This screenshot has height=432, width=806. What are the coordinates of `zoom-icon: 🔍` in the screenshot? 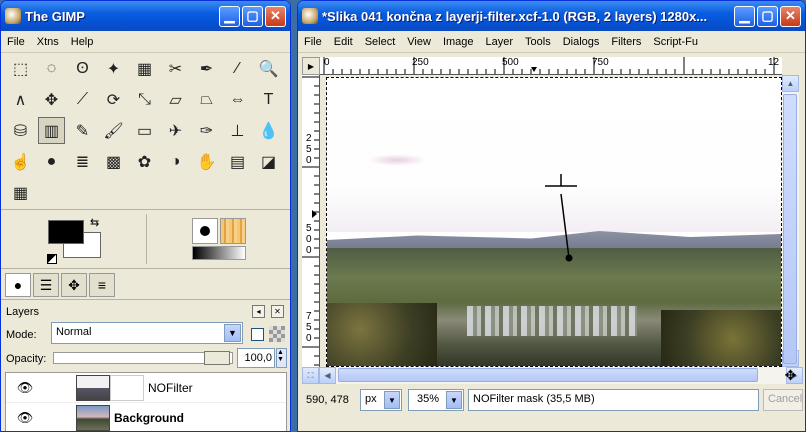 It's located at (268, 68).